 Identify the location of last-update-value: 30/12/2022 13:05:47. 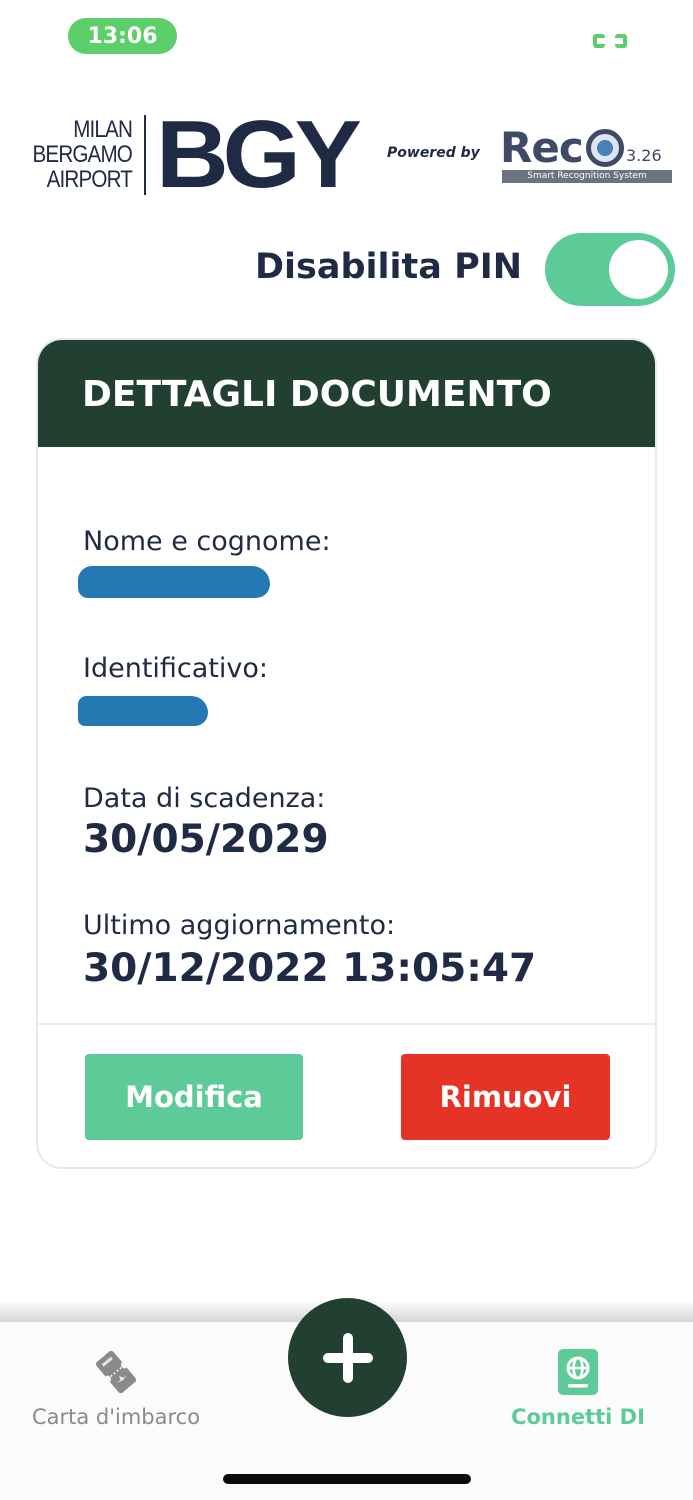
(310, 968).